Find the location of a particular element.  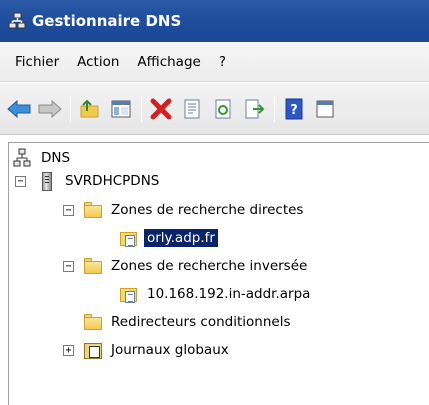

tree-node-server: SVRDHCPDNS is located at coordinates (99, 181).